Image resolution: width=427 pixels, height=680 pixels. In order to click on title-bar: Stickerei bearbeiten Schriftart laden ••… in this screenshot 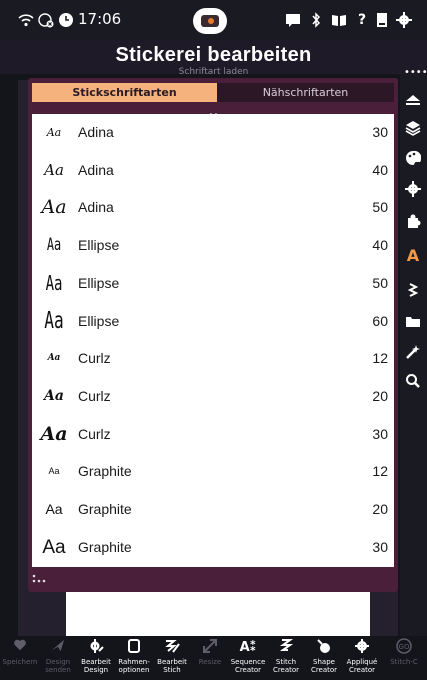, I will do `click(213, 59)`.